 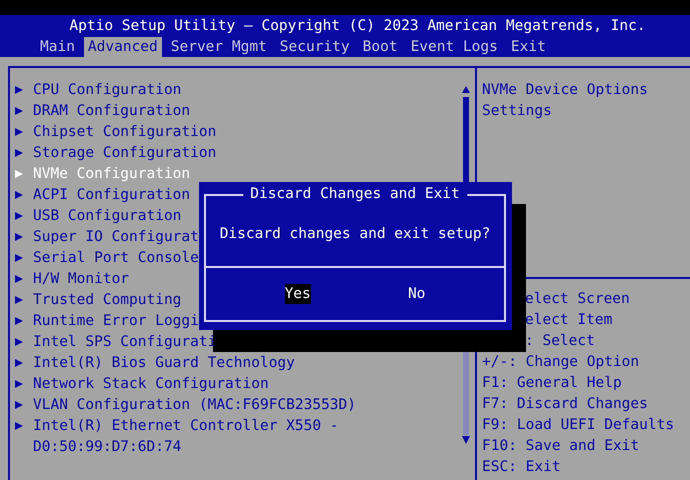 What do you see at coordinates (243, 405) in the screenshot?
I see `menu-item: VLAN Configuration (MAC:F69FCB23553D)` at bounding box center [243, 405].